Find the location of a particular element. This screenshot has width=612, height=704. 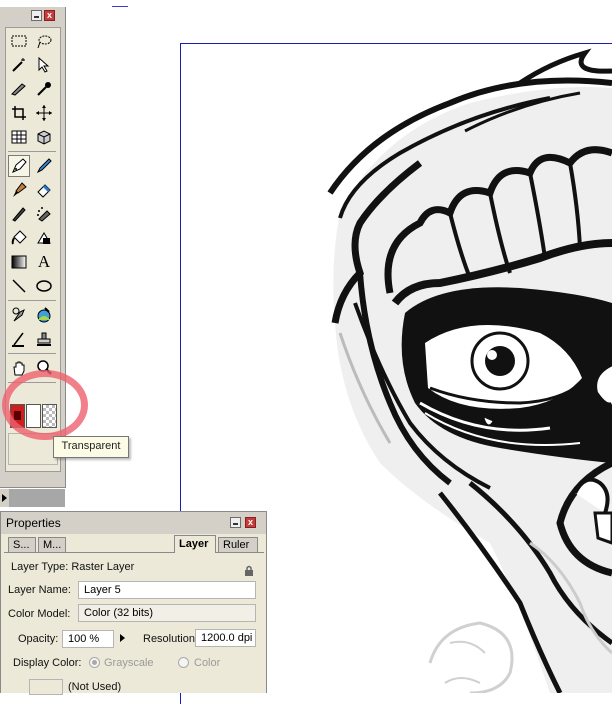

color-model-field: Color (32 bits) is located at coordinates (167, 613).